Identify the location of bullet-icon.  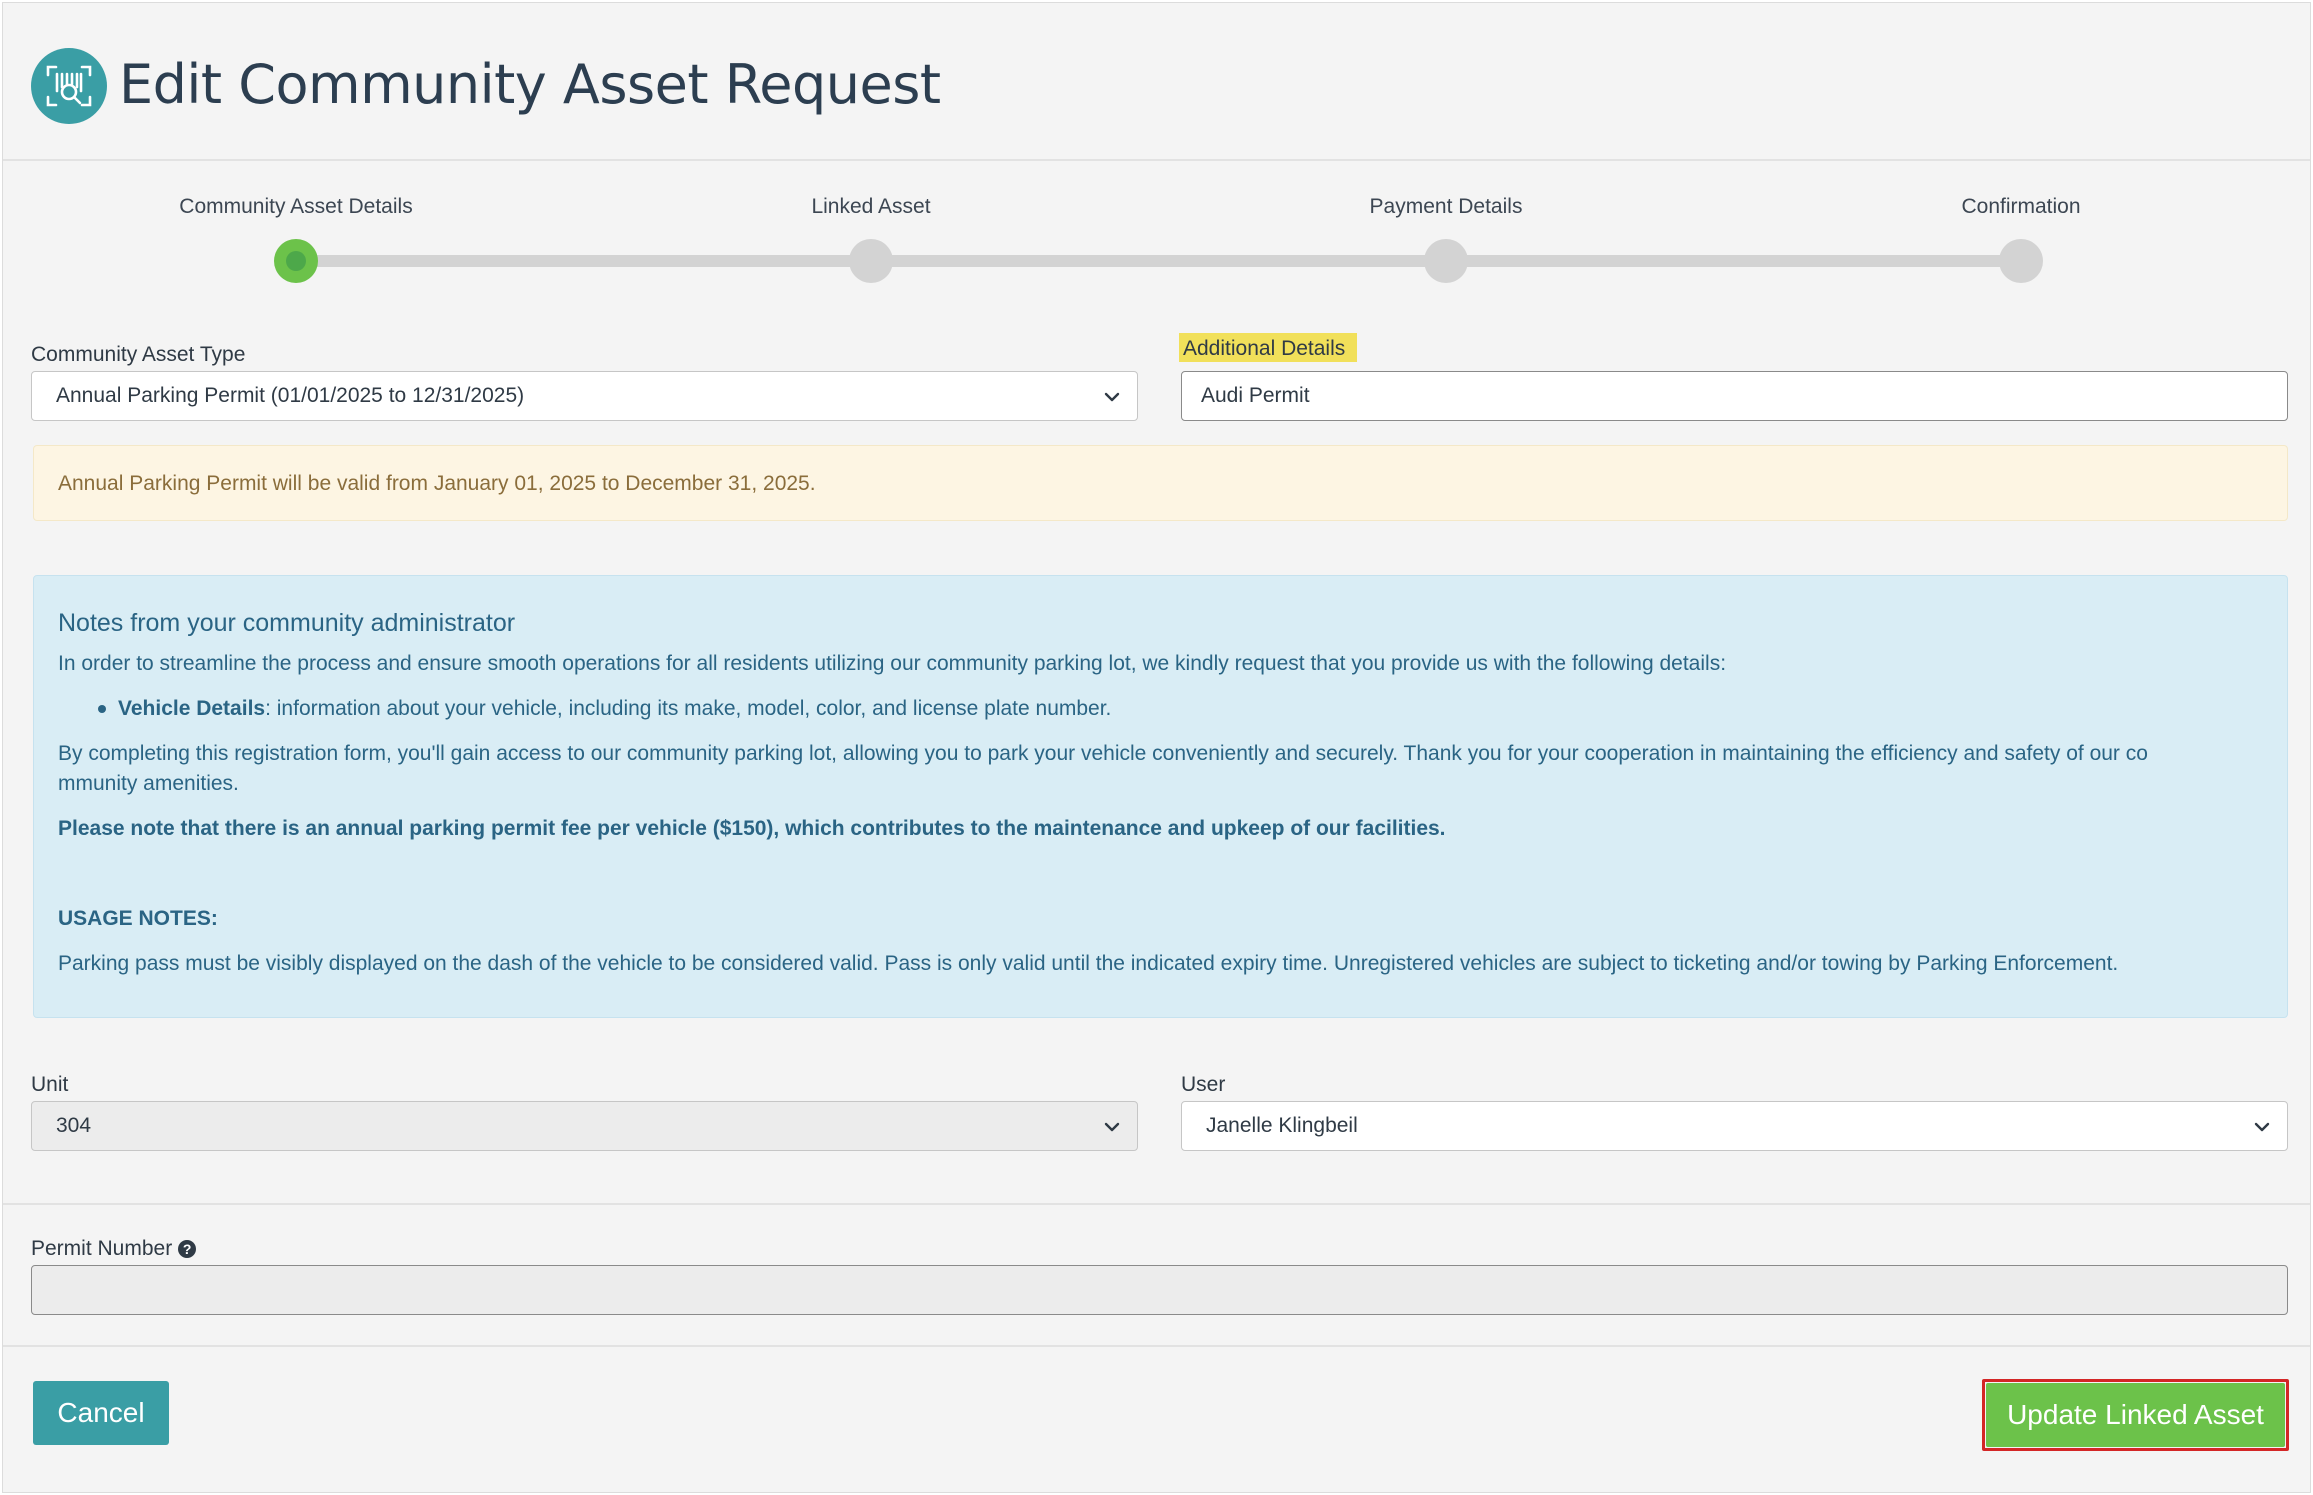
(102, 709).